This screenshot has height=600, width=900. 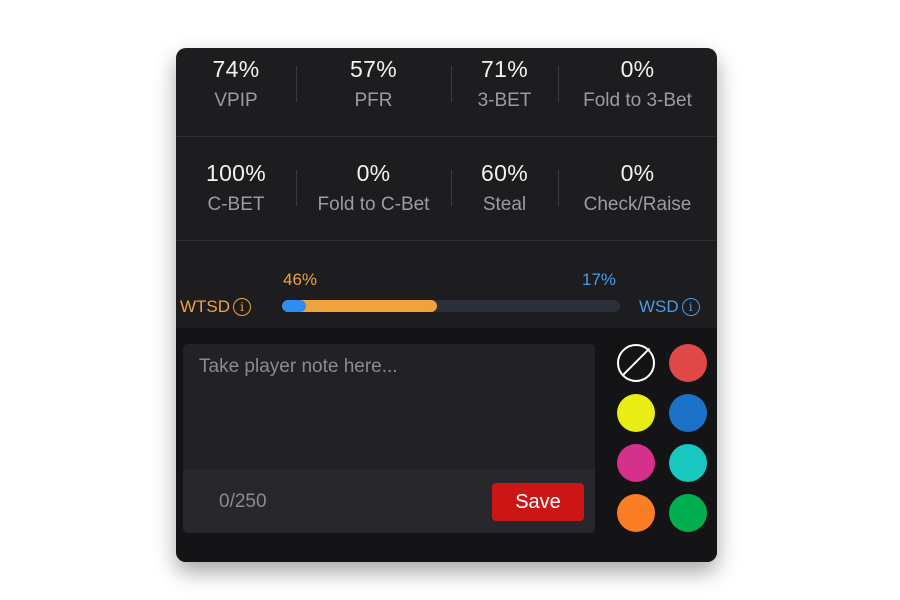 What do you see at coordinates (373, 188) in the screenshot?
I see `stat-fold-to-cbet: 0% Fold to C-Bet` at bounding box center [373, 188].